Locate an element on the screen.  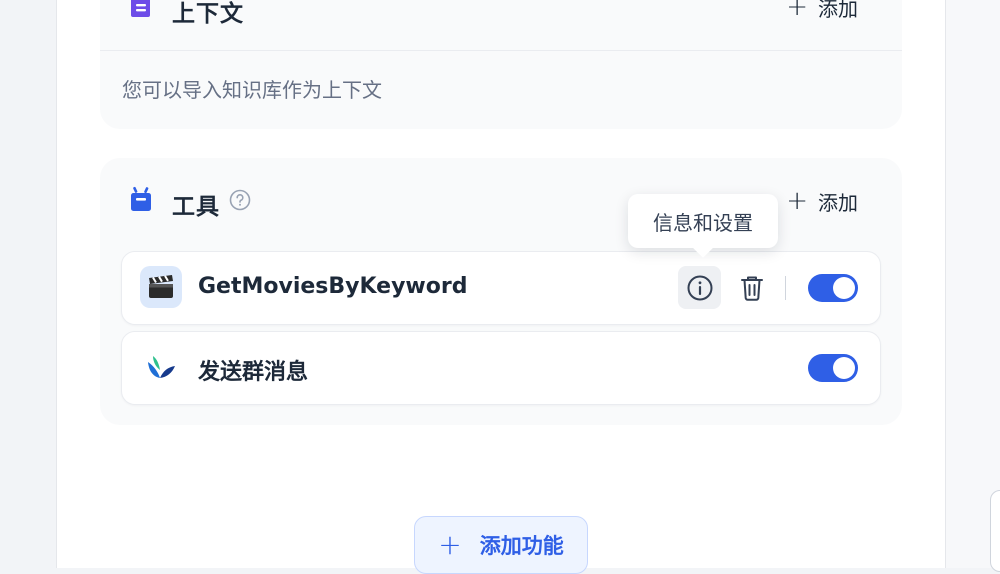
info-icon is located at coordinates (699, 287).